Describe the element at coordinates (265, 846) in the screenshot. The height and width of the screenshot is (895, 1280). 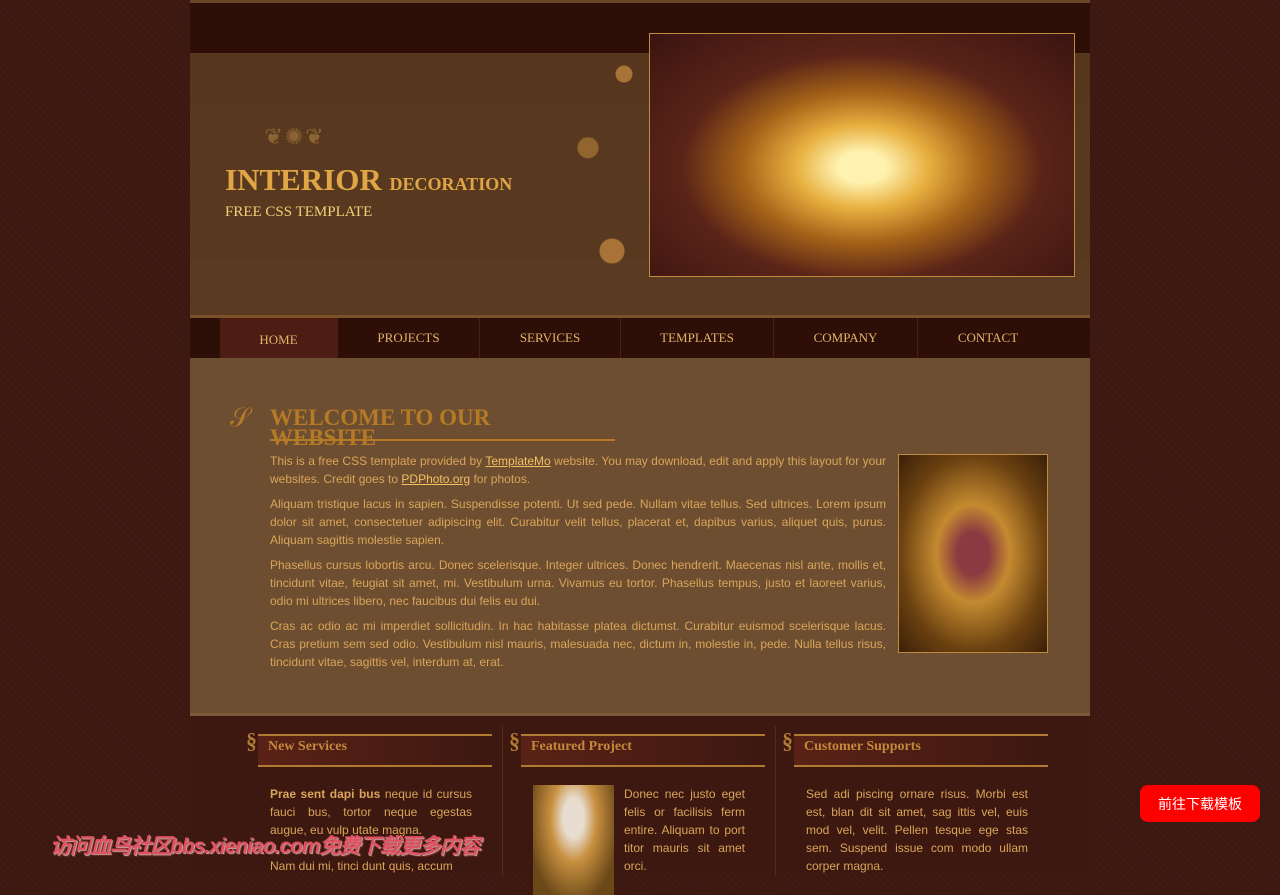
I see `watermark-text: 访问血鸟社区bbs.xieniao.com免费下载更多内容` at that location.